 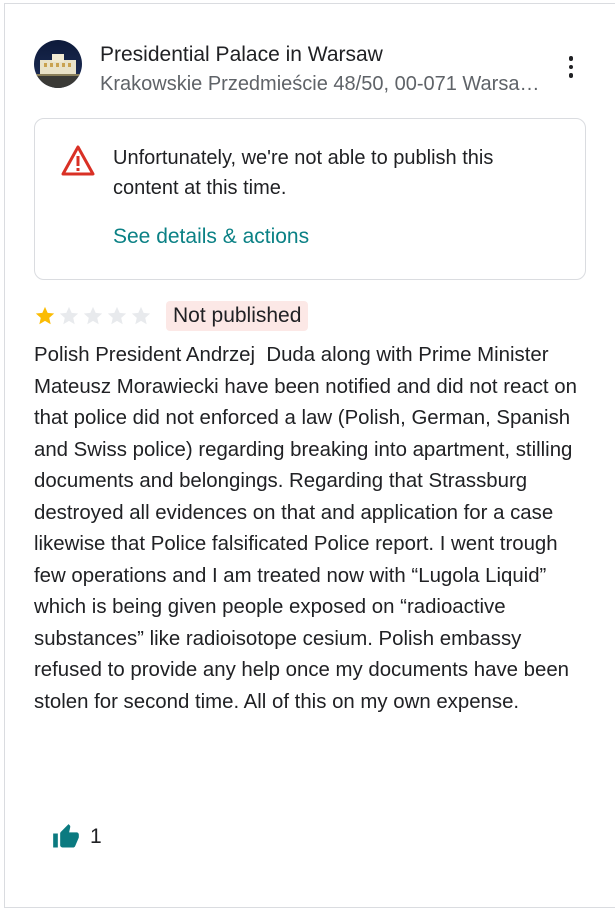 I want to click on star-rating, so click(x=93, y=316).